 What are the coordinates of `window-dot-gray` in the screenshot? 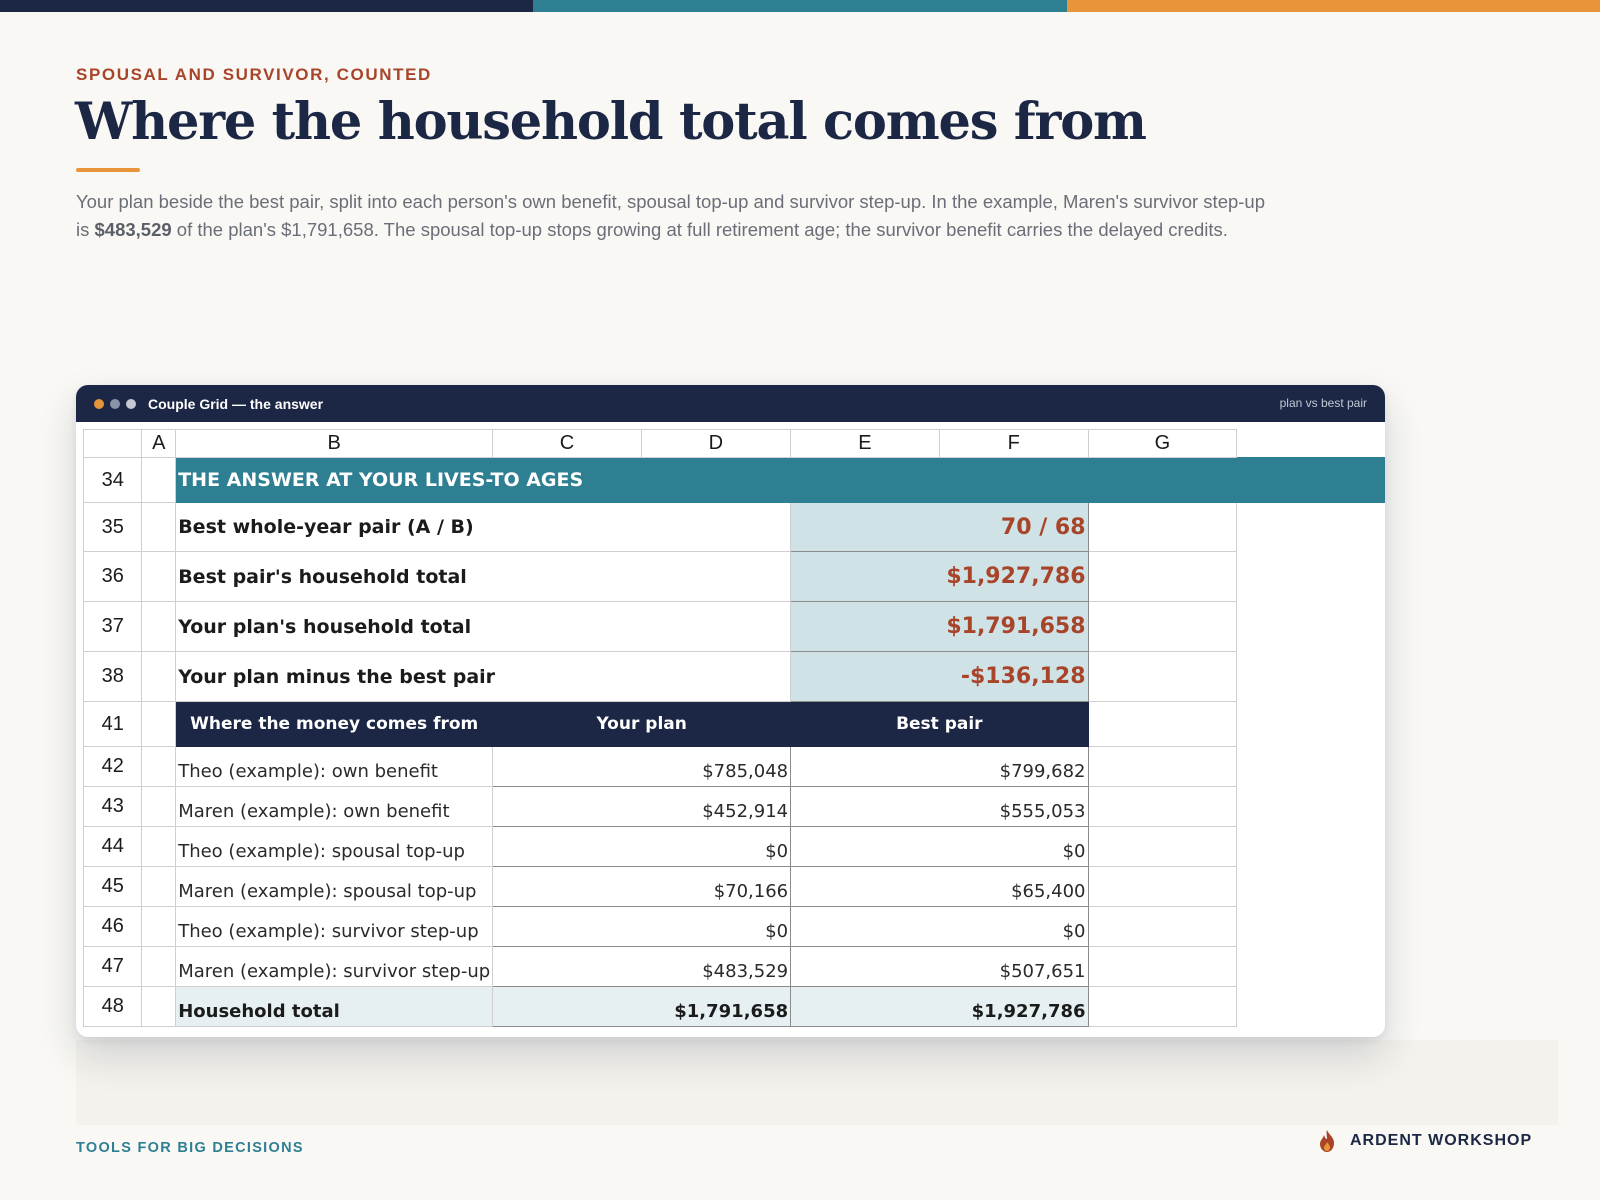 It's located at (115, 403).